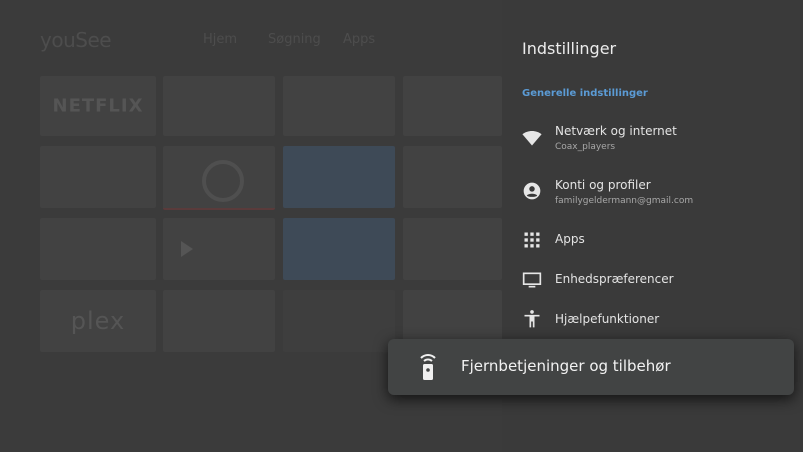 This screenshot has height=452, width=803. Describe the element at coordinates (616, 131) in the screenshot. I see `settings-item-label: Netværk og internet` at that location.